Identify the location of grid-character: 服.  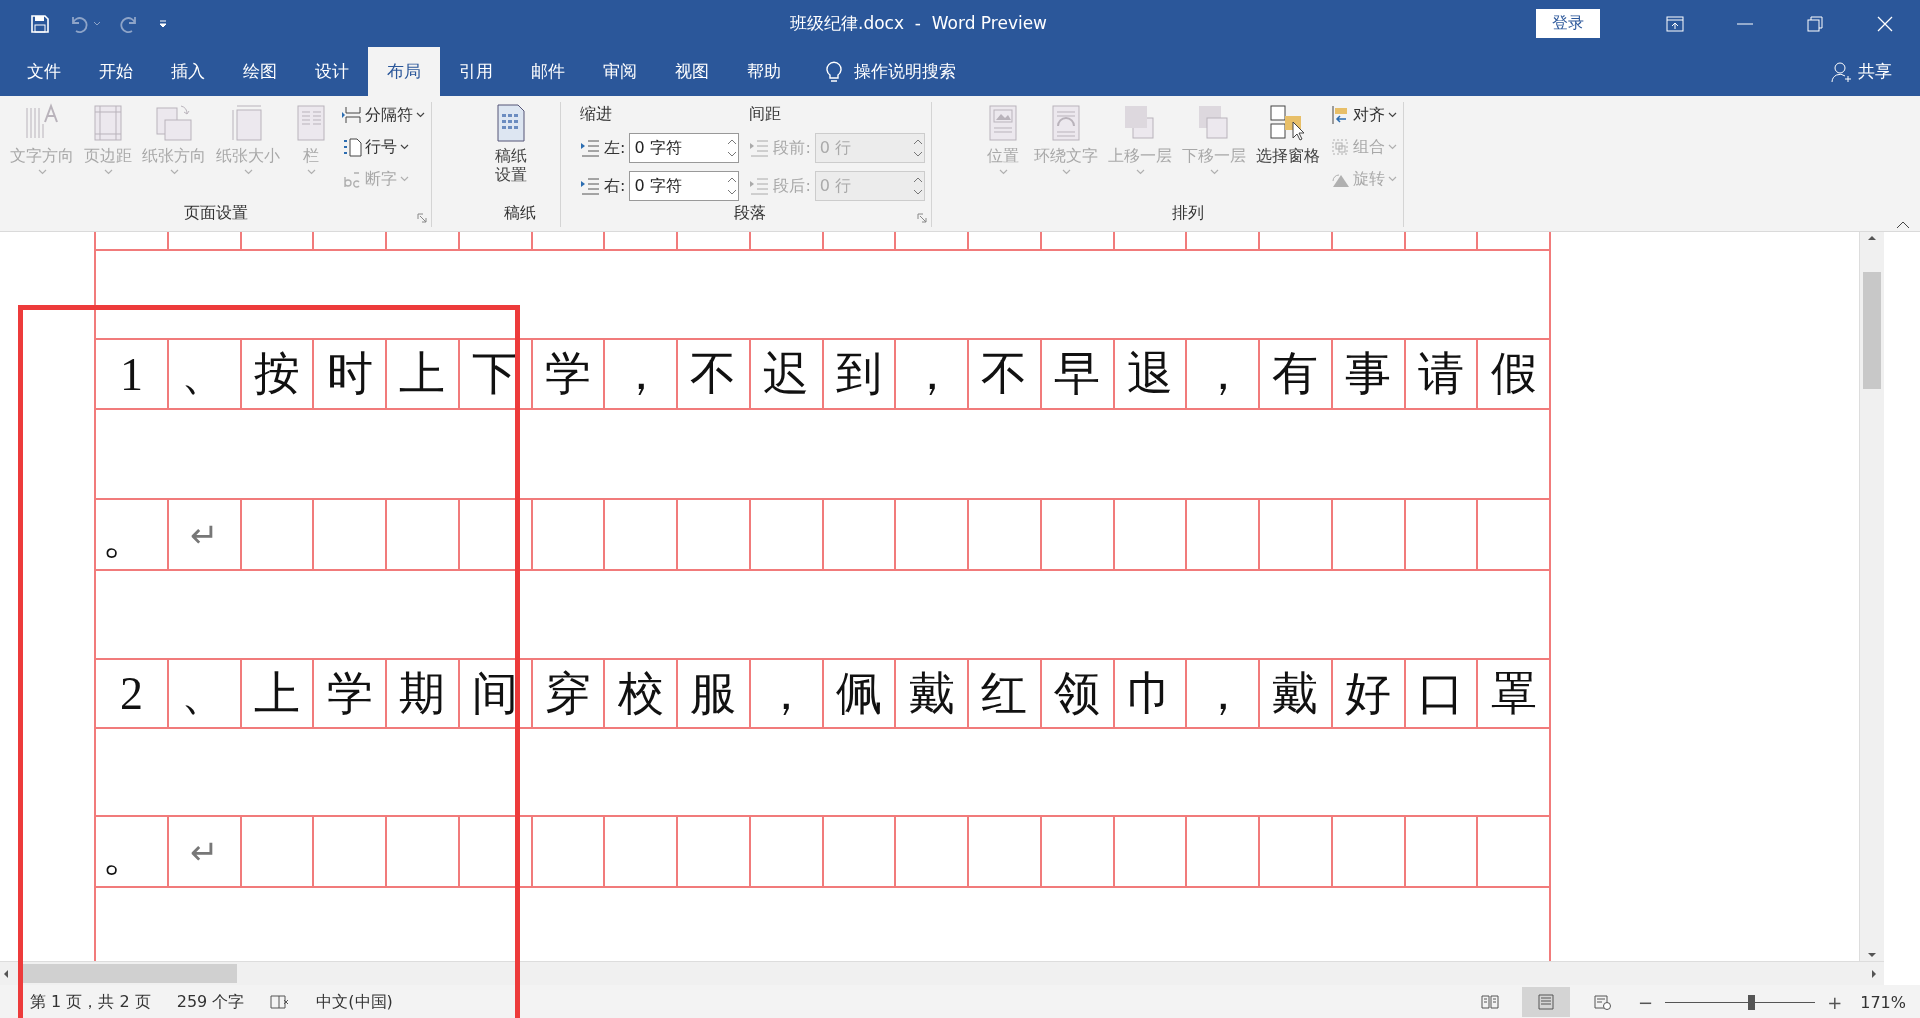
(713, 693).